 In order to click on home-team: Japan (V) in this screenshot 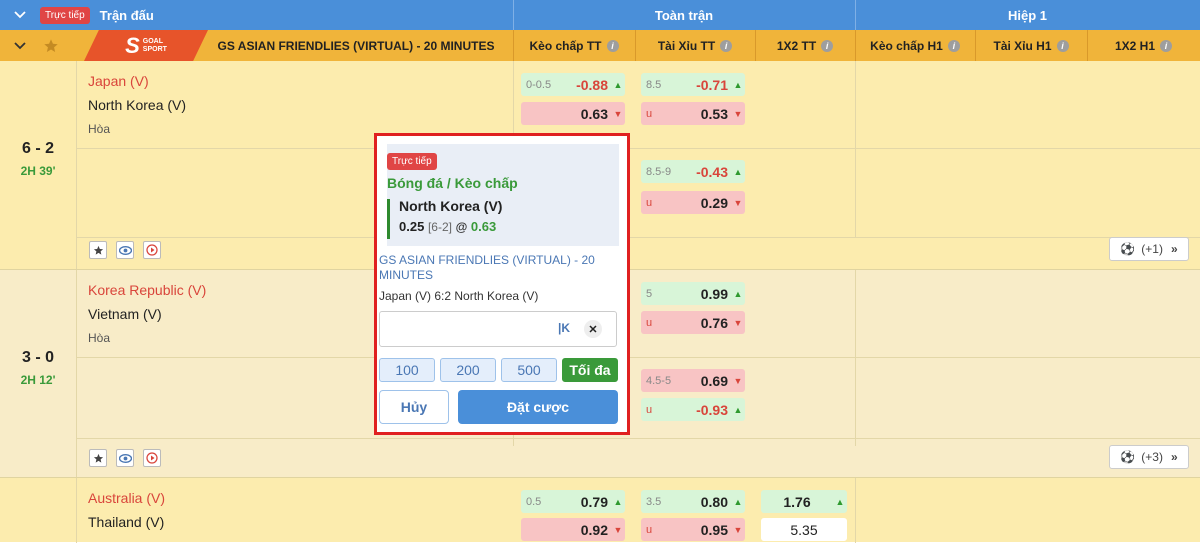, I will do `click(137, 81)`.